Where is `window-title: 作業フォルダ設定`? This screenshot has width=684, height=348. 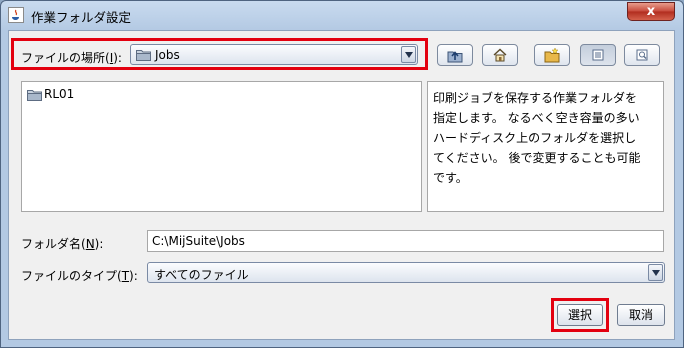 window-title: 作業フォルダ設定 is located at coordinates (81, 17).